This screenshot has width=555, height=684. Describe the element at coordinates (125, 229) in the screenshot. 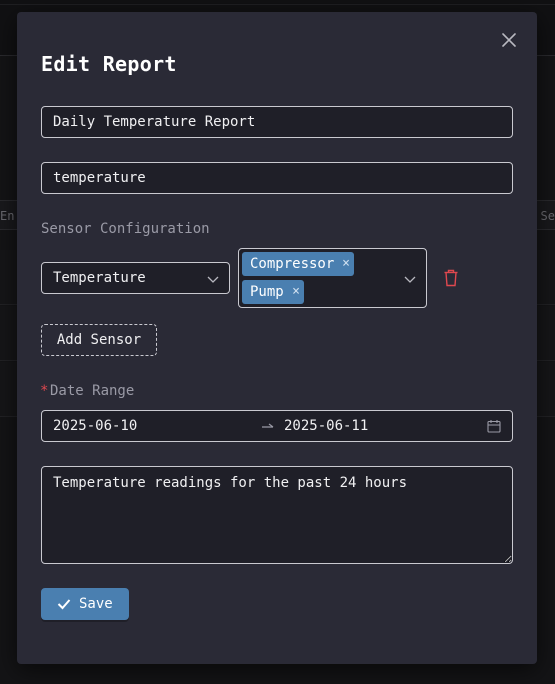

I see `sensor-configuration-label: Sensor Configuration` at that location.